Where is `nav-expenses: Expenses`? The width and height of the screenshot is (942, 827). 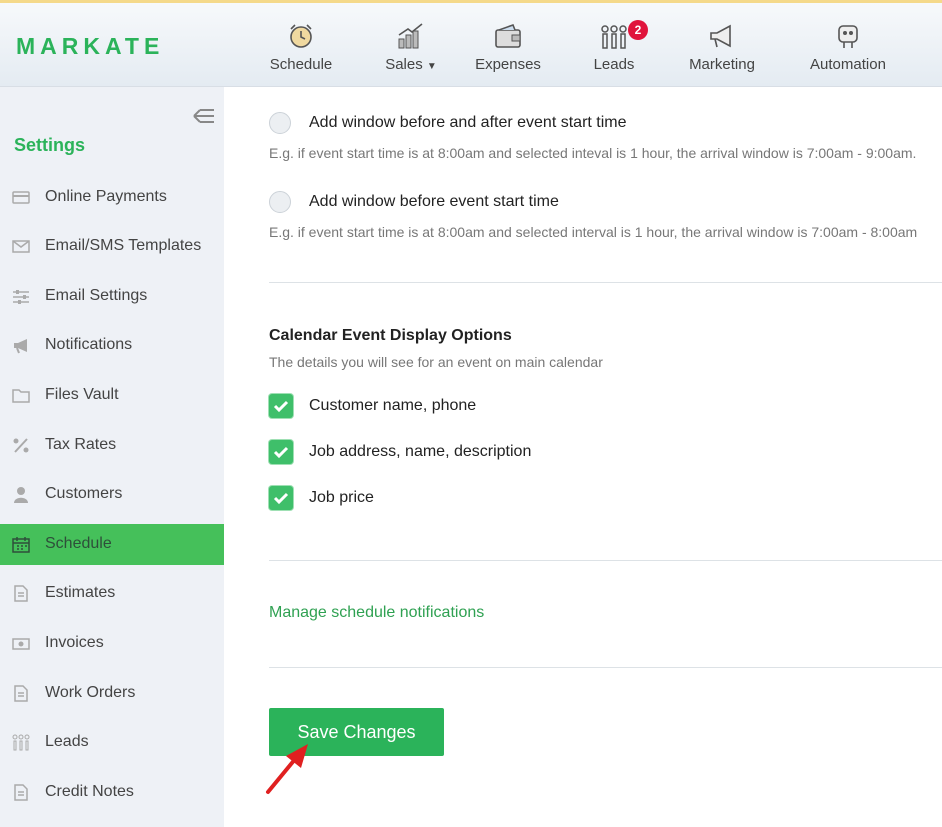
nav-expenses: Expenses is located at coordinates (508, 45).